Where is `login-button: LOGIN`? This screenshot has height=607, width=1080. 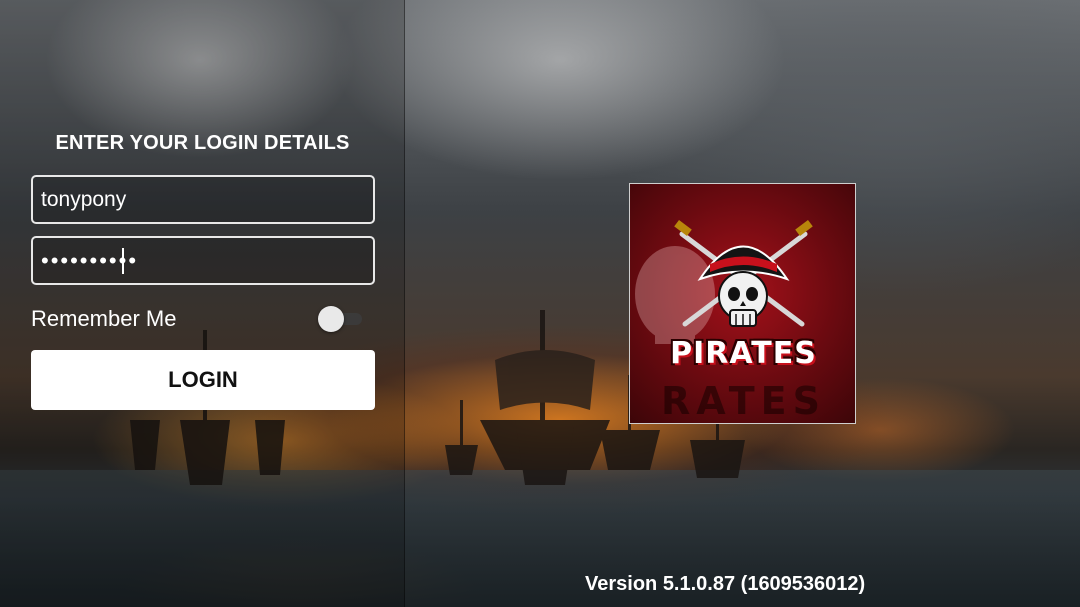
login-button: LOGIN is located at coordinates (203, 380).